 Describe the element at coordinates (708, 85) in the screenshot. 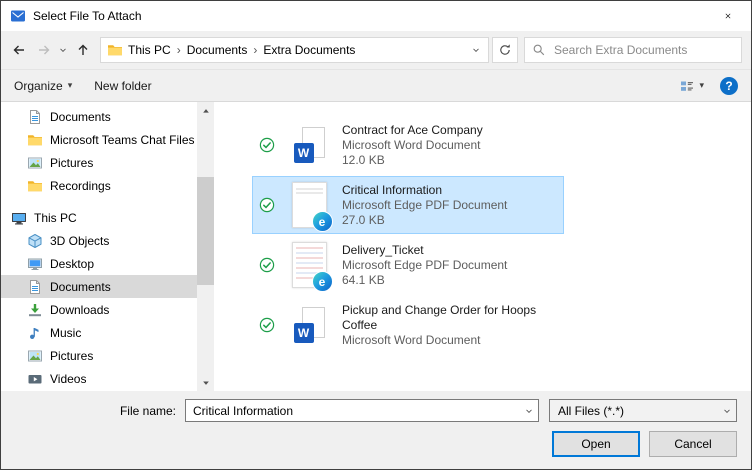

I see `toolbar-right: ▾ ?` at that location.